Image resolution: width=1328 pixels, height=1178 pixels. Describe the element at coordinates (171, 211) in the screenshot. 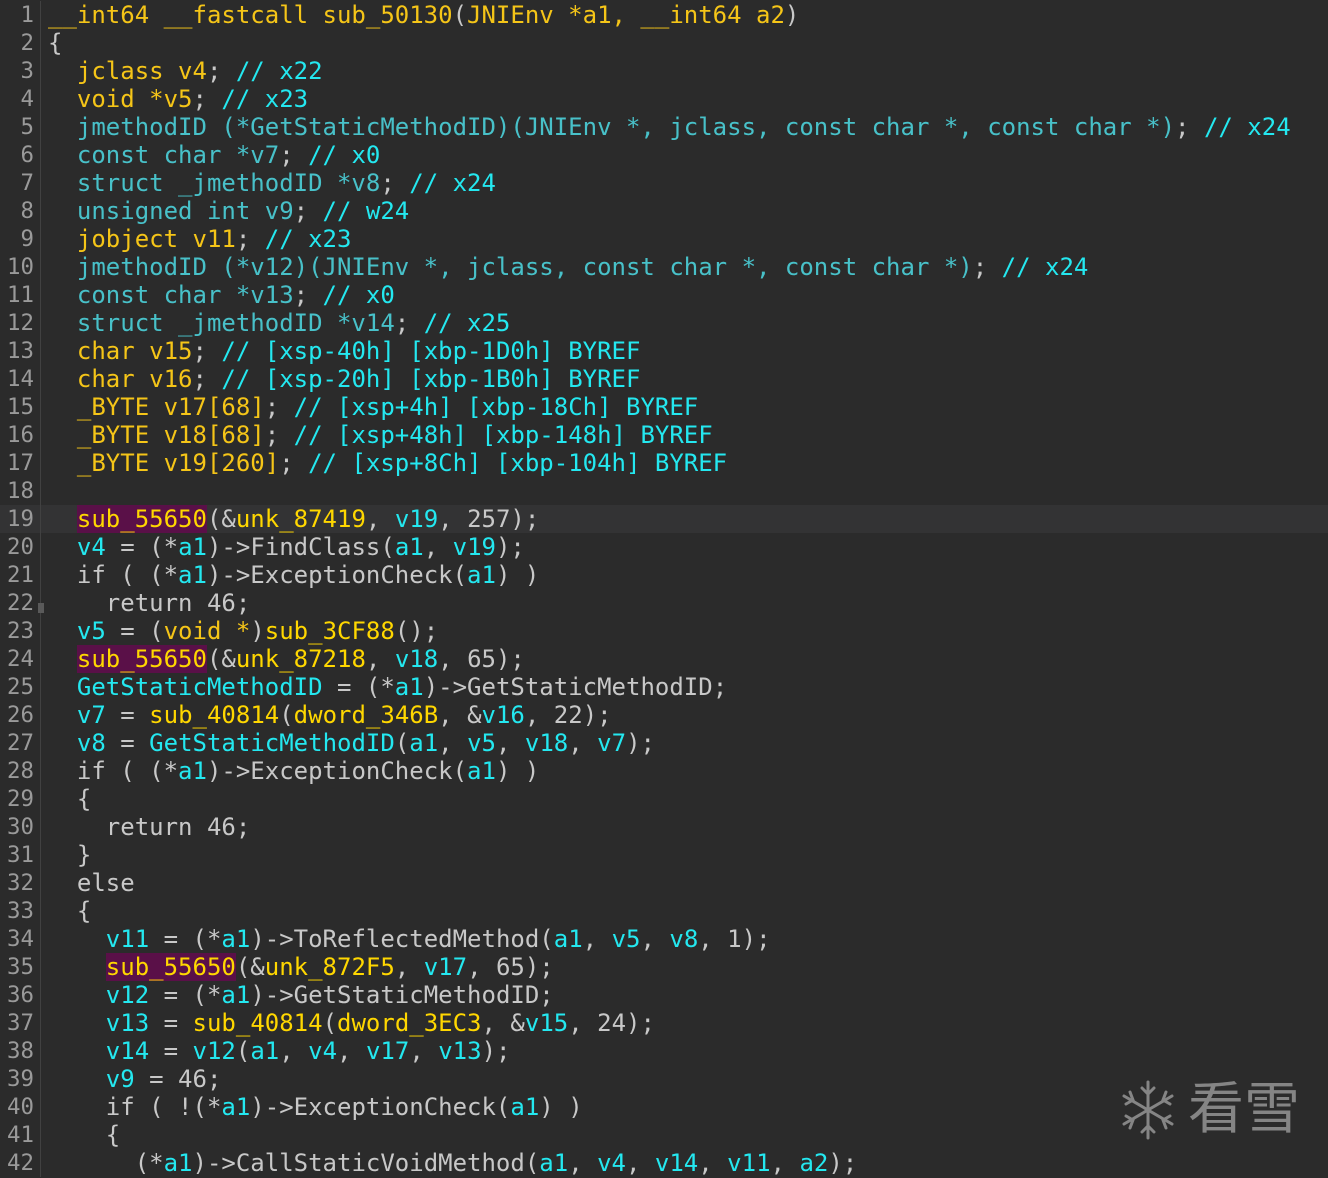

I see `code-token: unsigned int v9` at that location.